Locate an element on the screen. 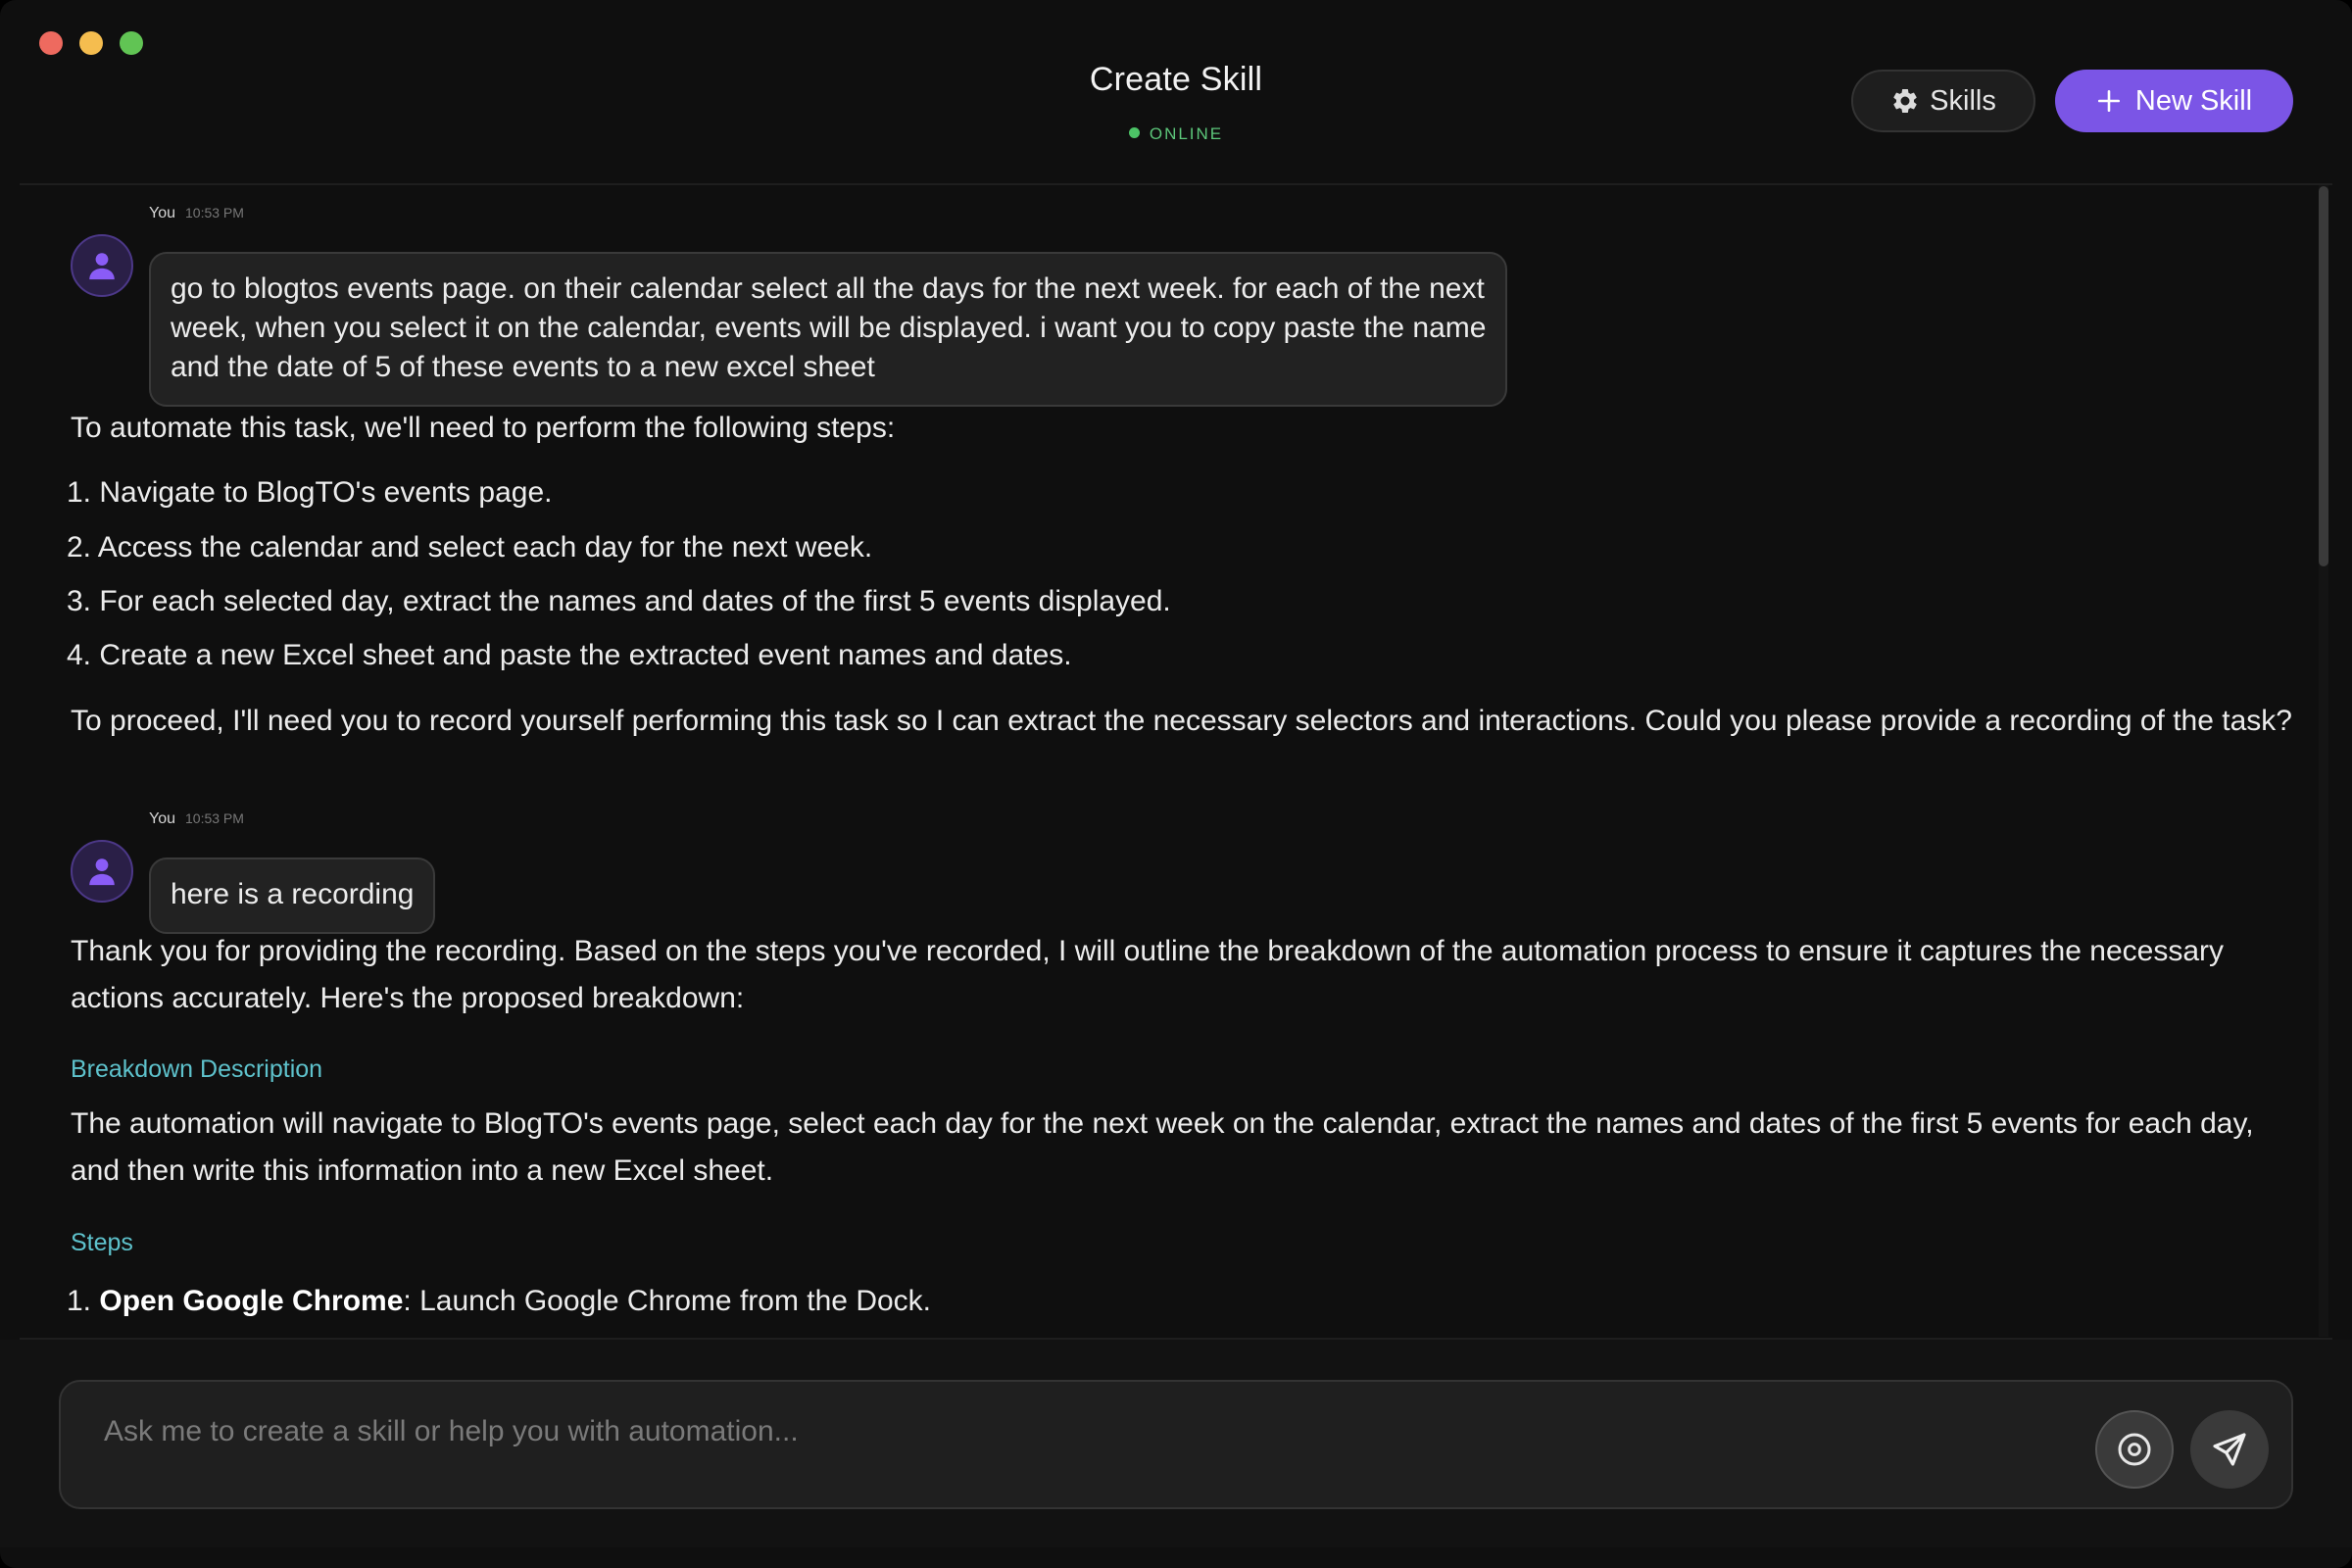 The image size is (2352, 1568). breakdown-heading: Breakdown Description is located at coordinates (197, 1069).